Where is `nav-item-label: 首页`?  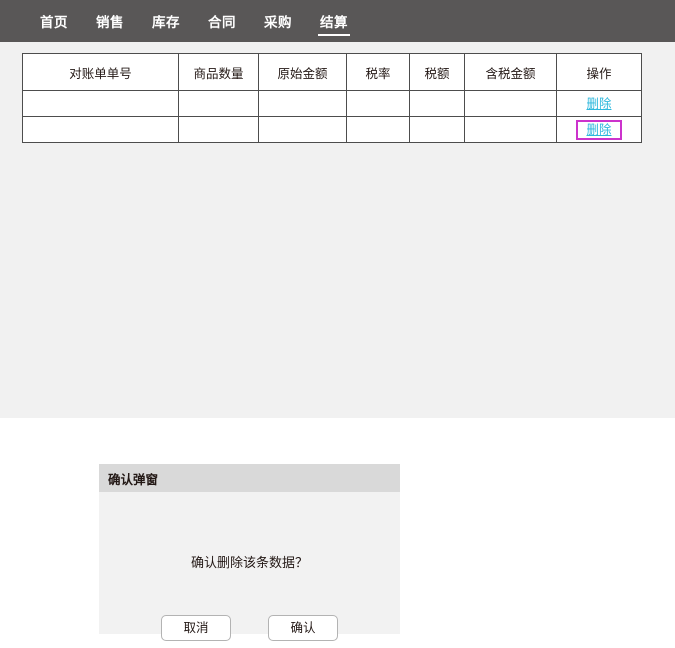
nav-item-label: 首页 is located at coordinates (54, 23).